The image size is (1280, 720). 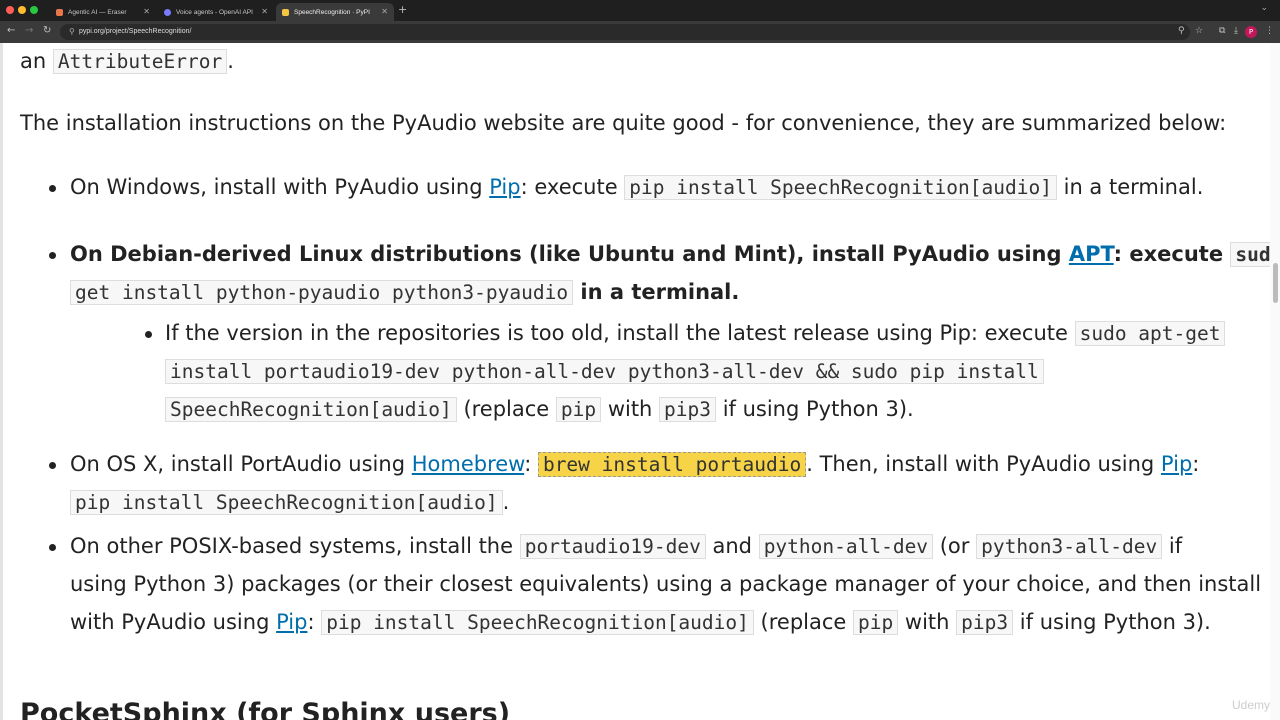 I want to click on tab-search-icon: ⌄, so click(x=1264, y=8).